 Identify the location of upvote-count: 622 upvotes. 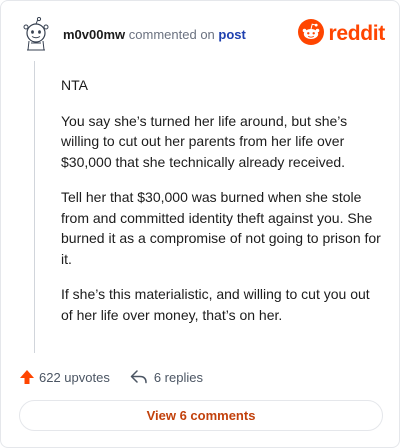
(74, 377).